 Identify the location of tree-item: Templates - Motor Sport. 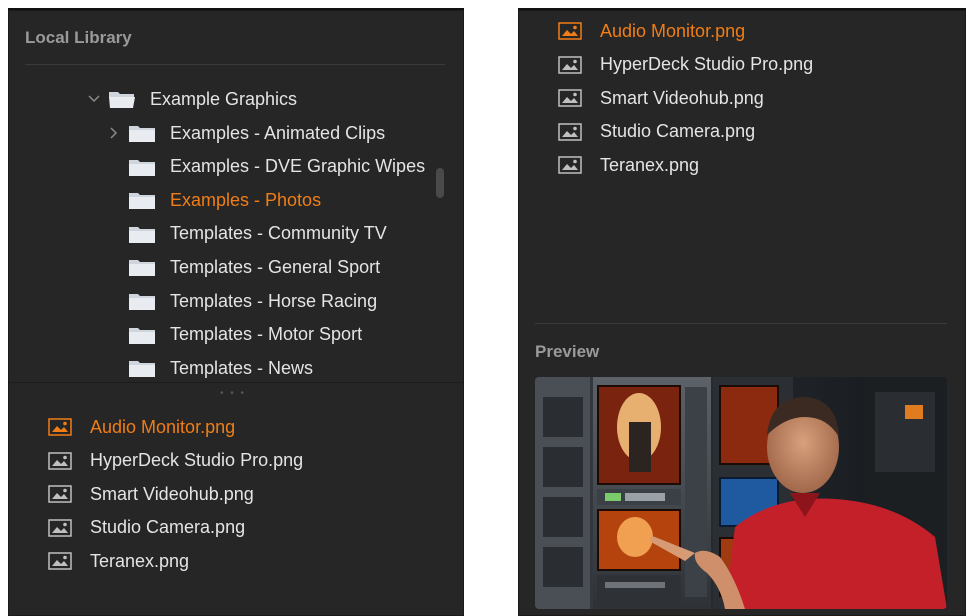
(234, 335).